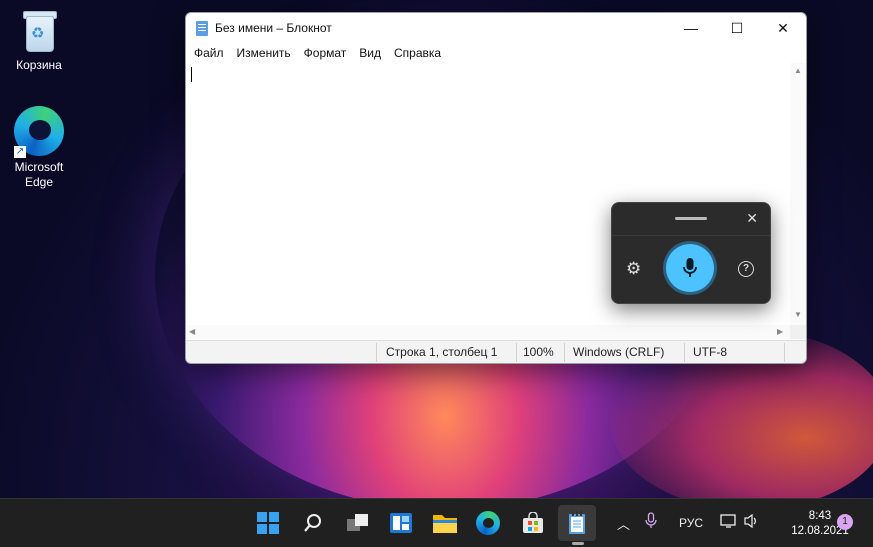 This screenshot has width=873, height=547. I want to click on show-hidden-icons-chevron-icon: ︿, so click(623, 523).